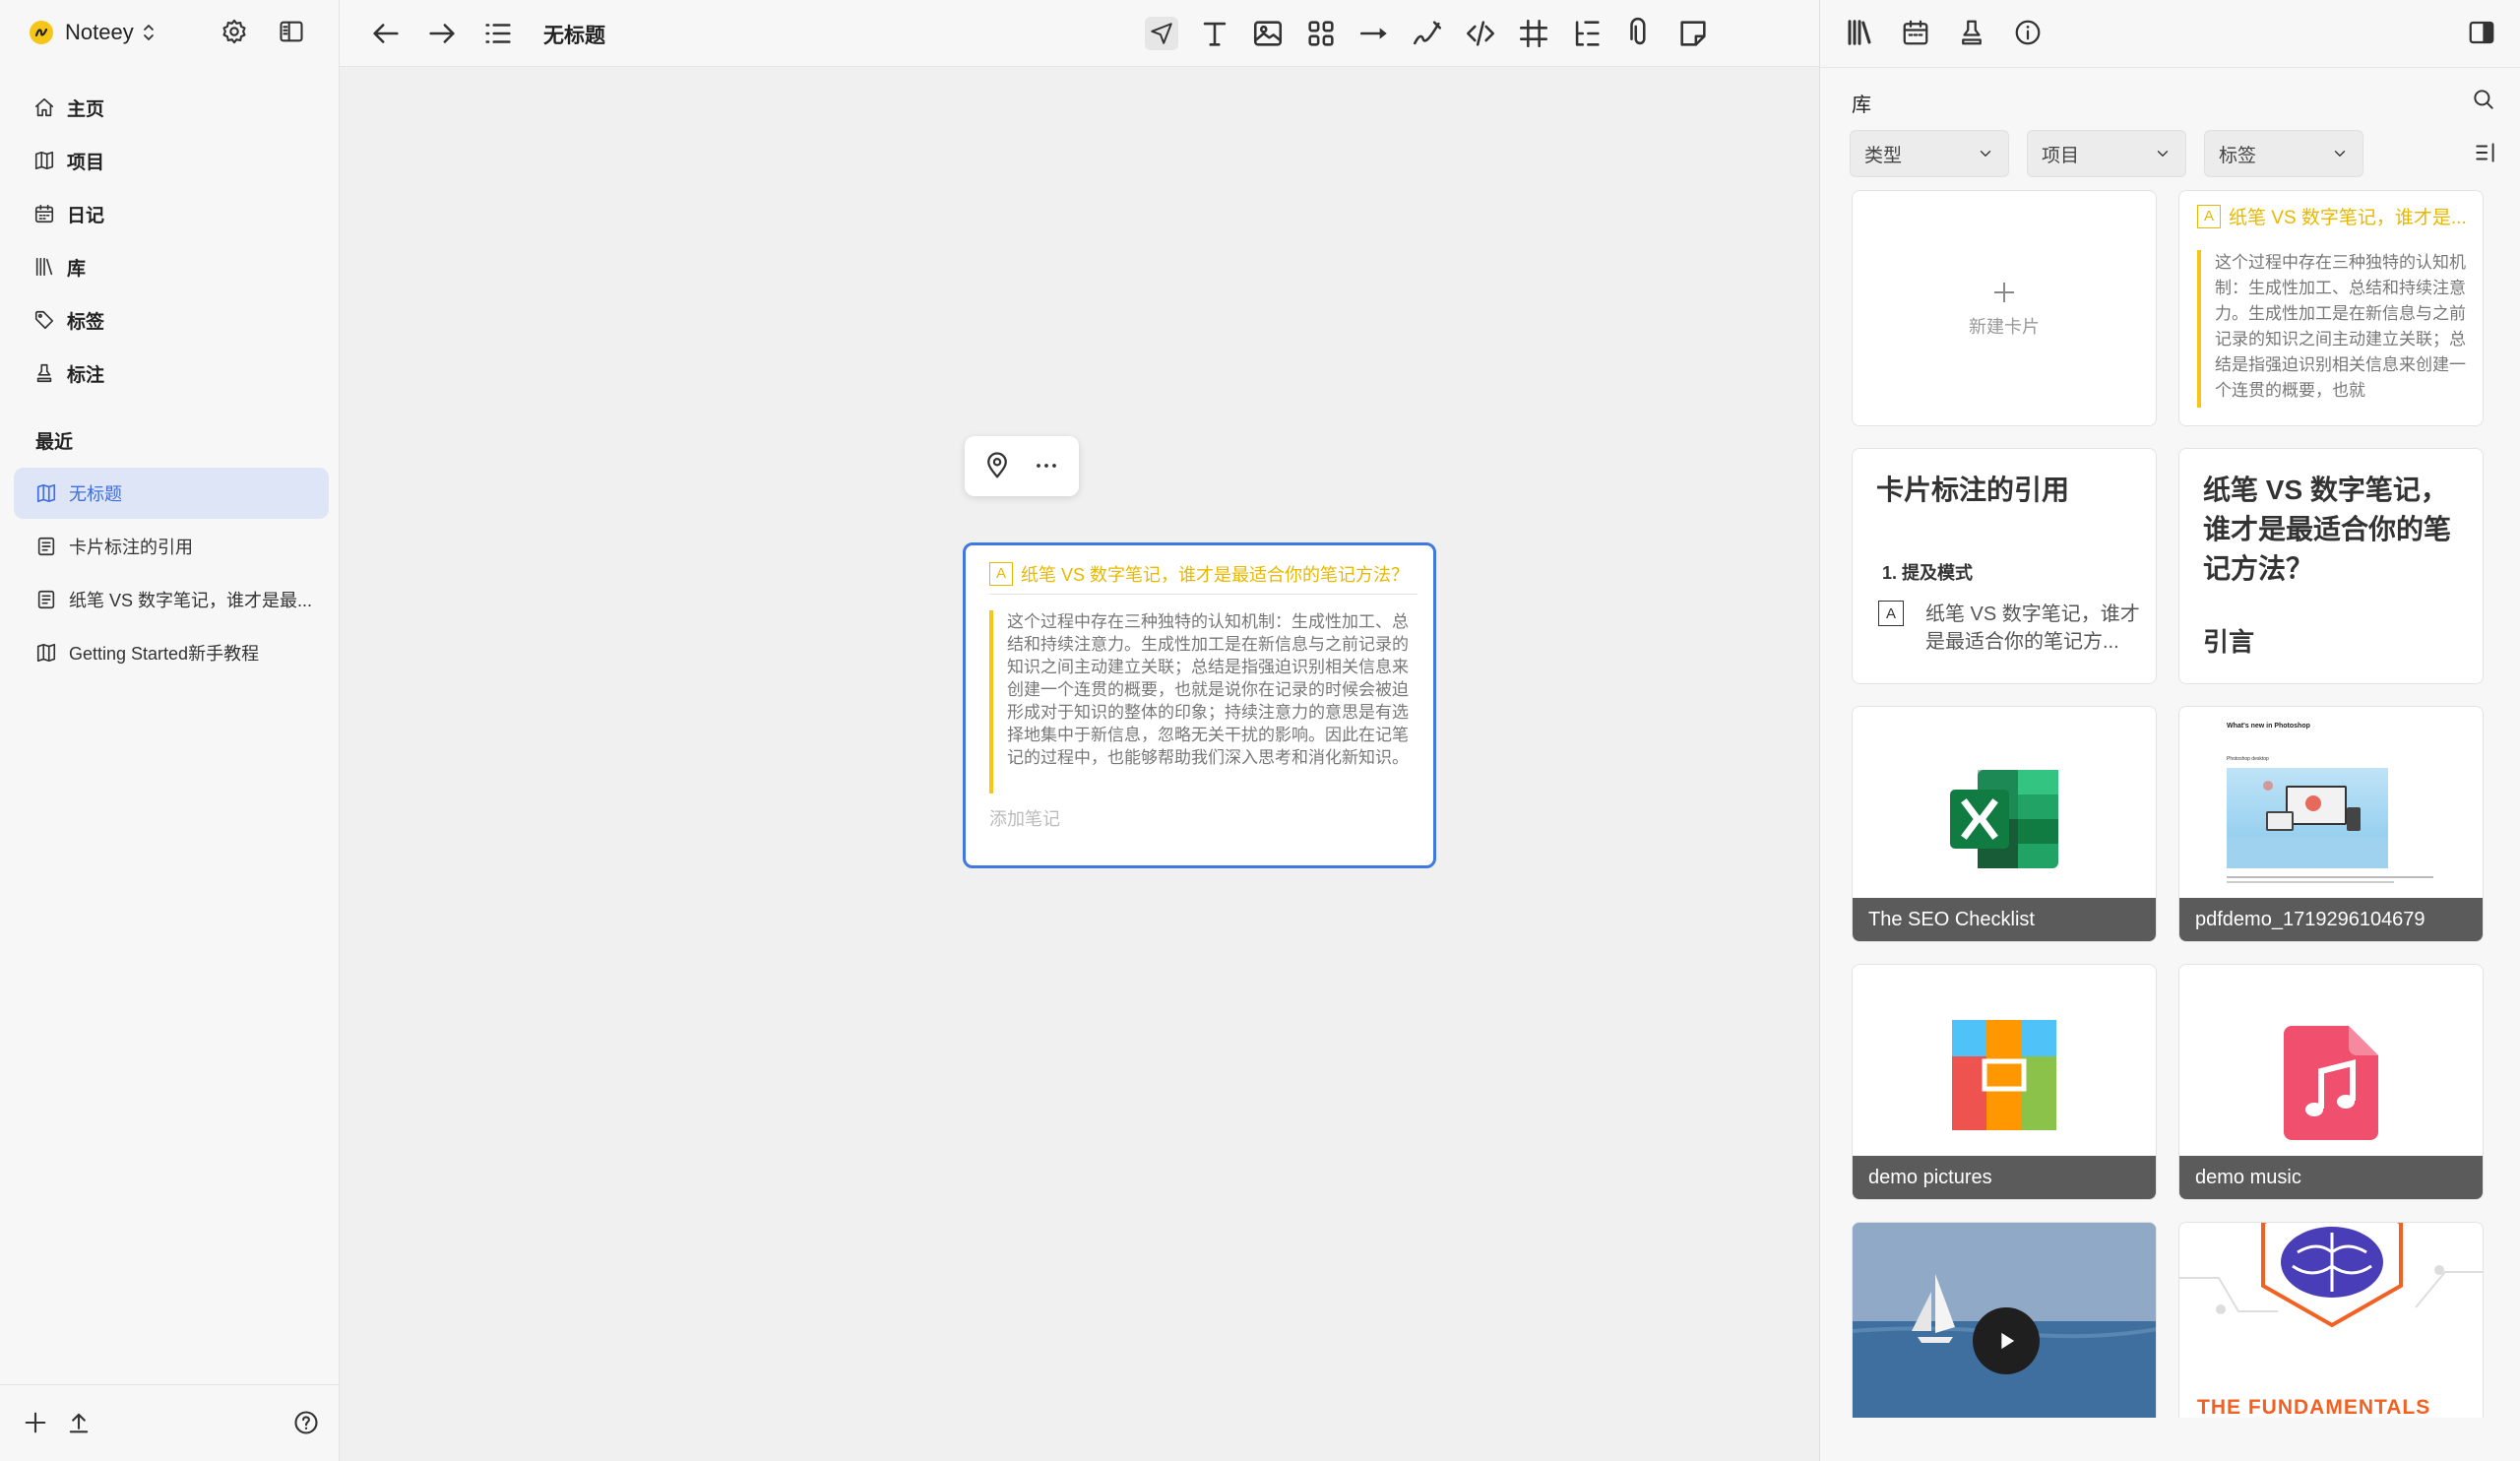 This screenshot has width=2520, height=1461. Describe the element at coordinates (1859, 32) in the screenshot. I see `library-tab-icon` at that location.